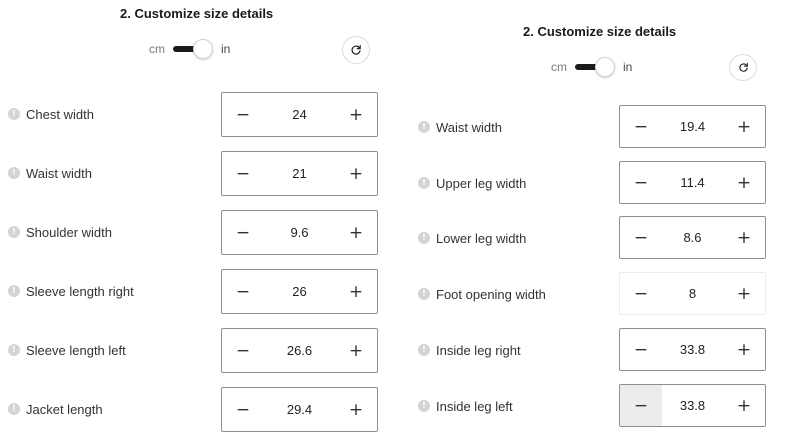 The image size is (792, 445). I want to click on field-row-inside-leg-right: ! Inside leg right − 33.8 +, so click(597, 349).